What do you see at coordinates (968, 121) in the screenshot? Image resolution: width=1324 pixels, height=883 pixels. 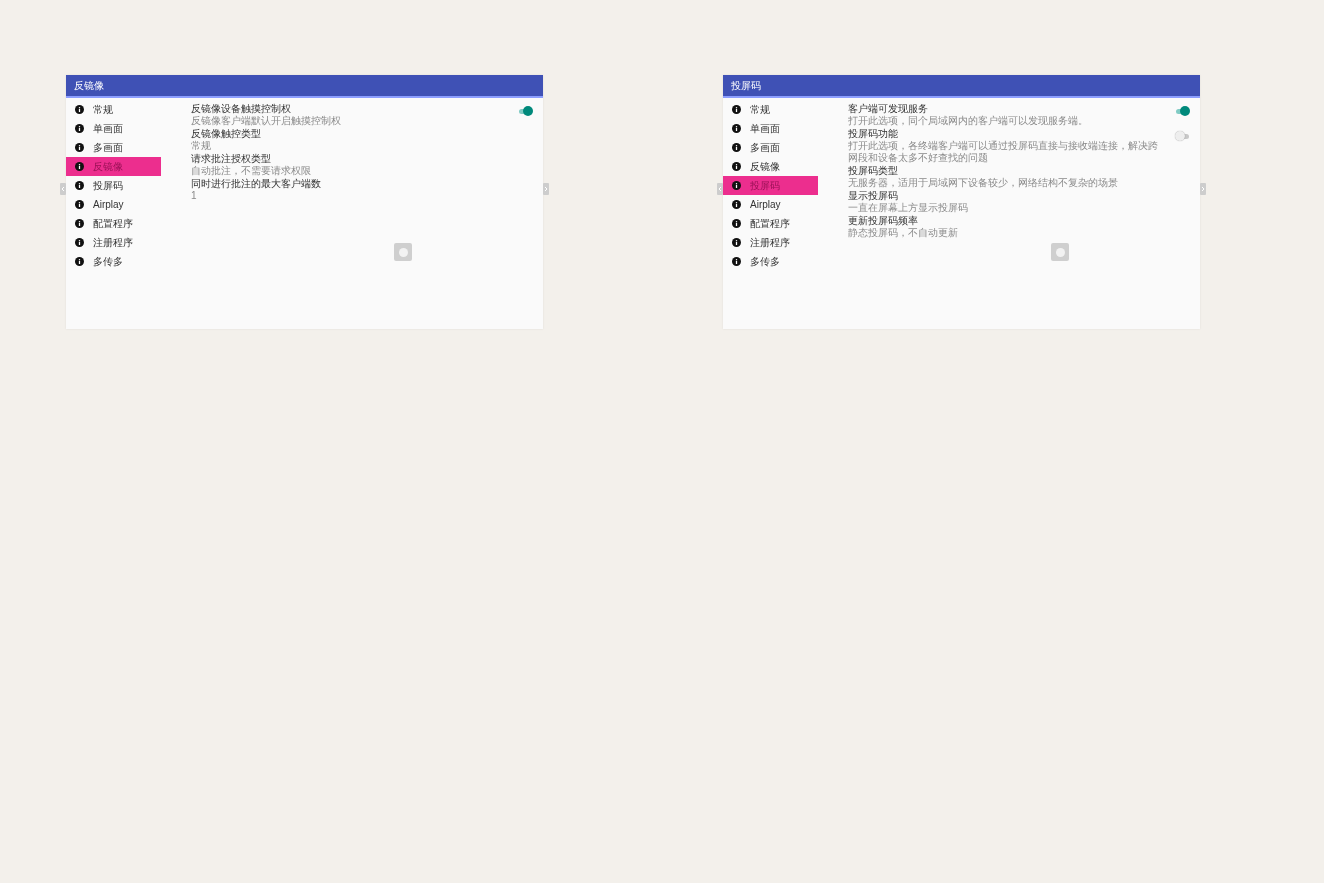 I see `setting-description: 打开此选项，同个局域网内的客户端可以发现服务端。` at bounding box center [968, 121].